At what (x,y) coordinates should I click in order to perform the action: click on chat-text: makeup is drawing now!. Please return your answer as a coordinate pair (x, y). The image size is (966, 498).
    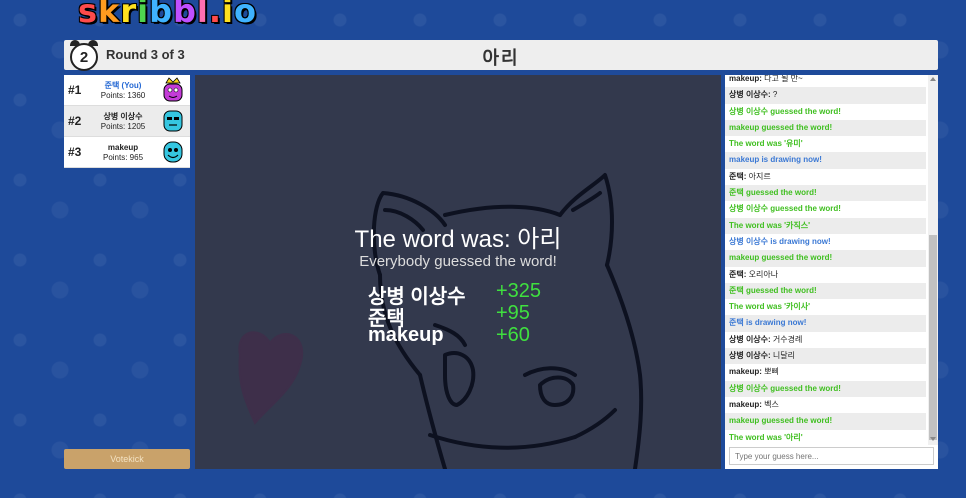
    Looking at the image, I should click on (775, 160).